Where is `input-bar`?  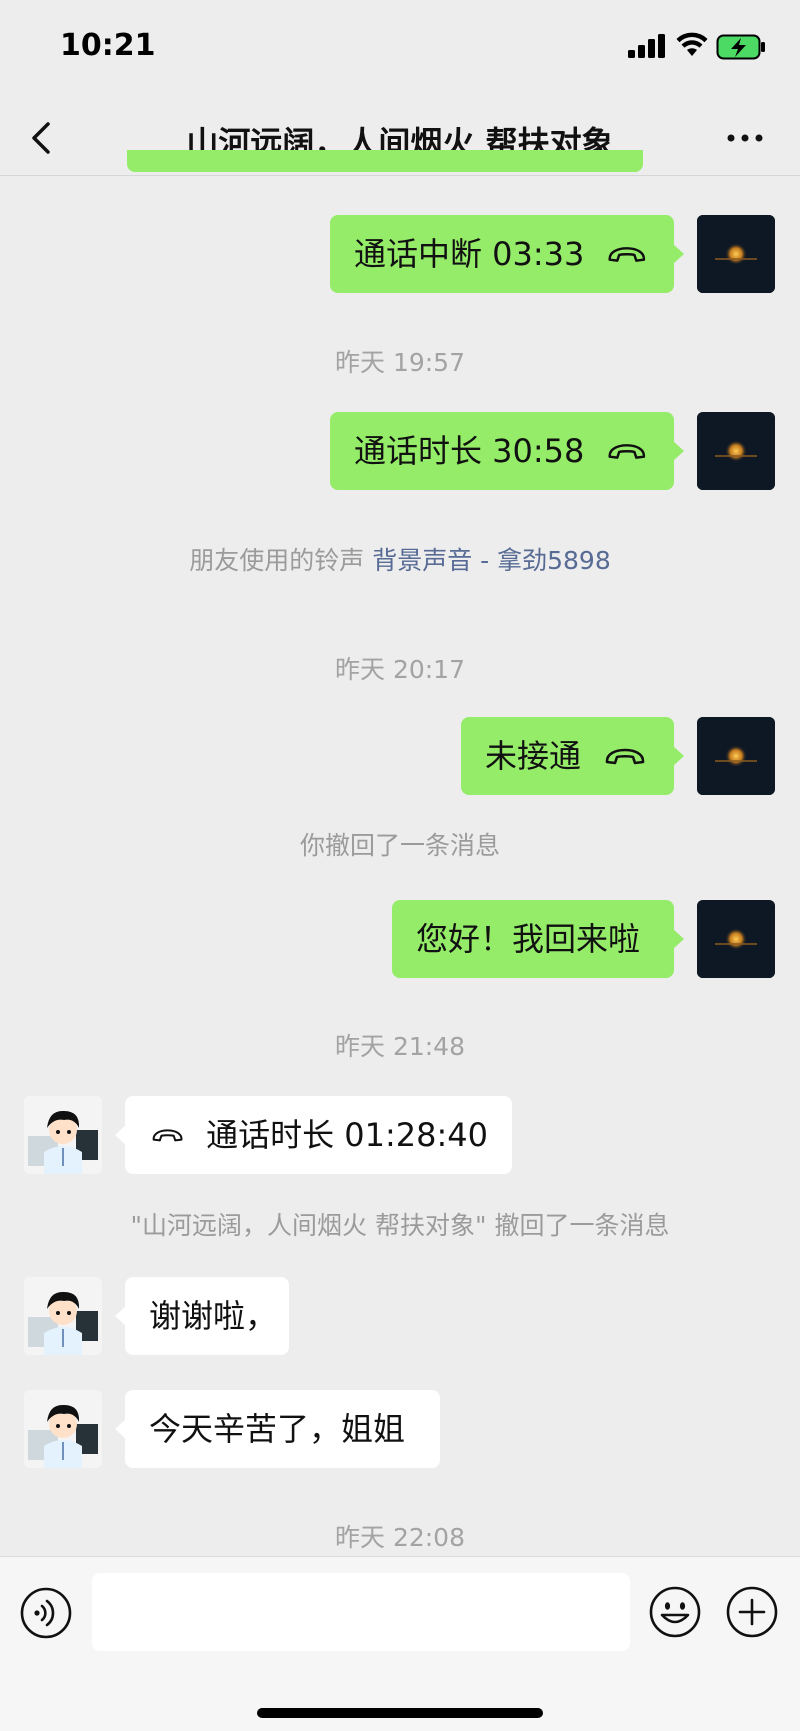 input-bar is located at coordinates (400, 1643).